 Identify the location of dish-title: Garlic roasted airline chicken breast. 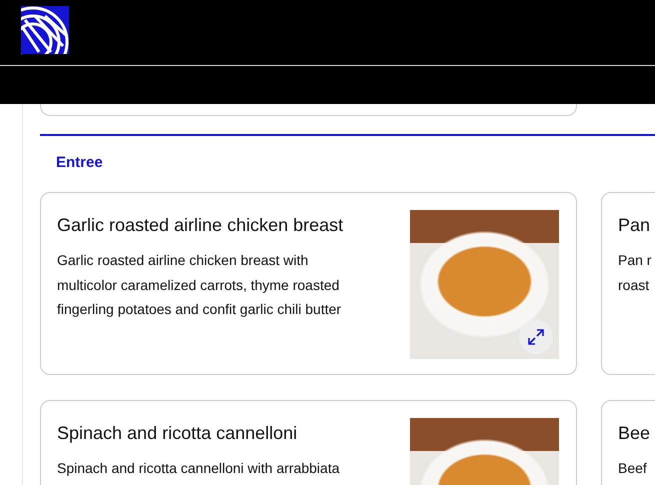
(200, 225).